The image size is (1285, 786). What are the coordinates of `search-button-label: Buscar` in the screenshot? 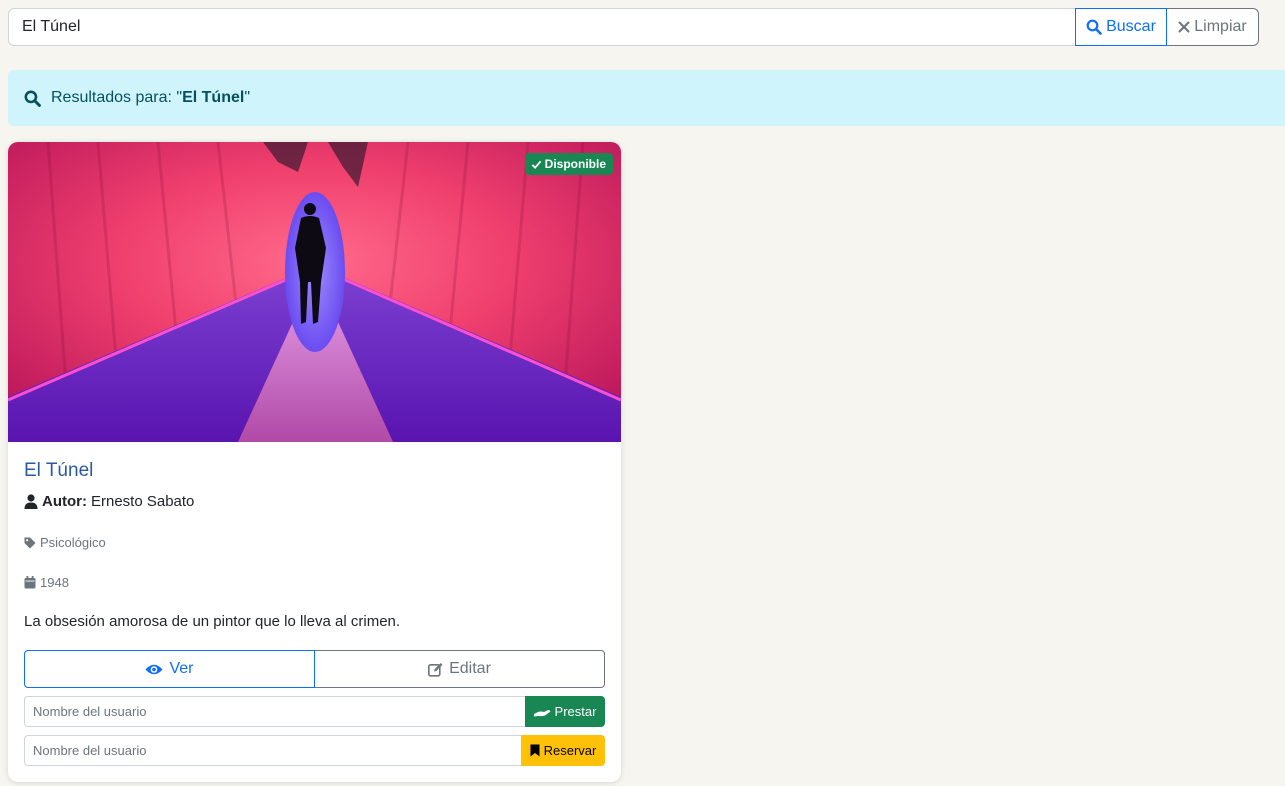 It's located at (1131, 26).